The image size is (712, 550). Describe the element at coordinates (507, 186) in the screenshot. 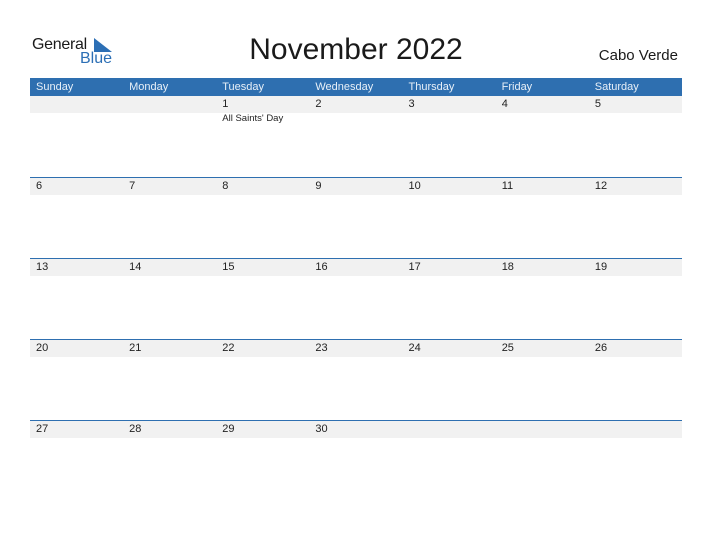

I see `day-number: 11` at that location.